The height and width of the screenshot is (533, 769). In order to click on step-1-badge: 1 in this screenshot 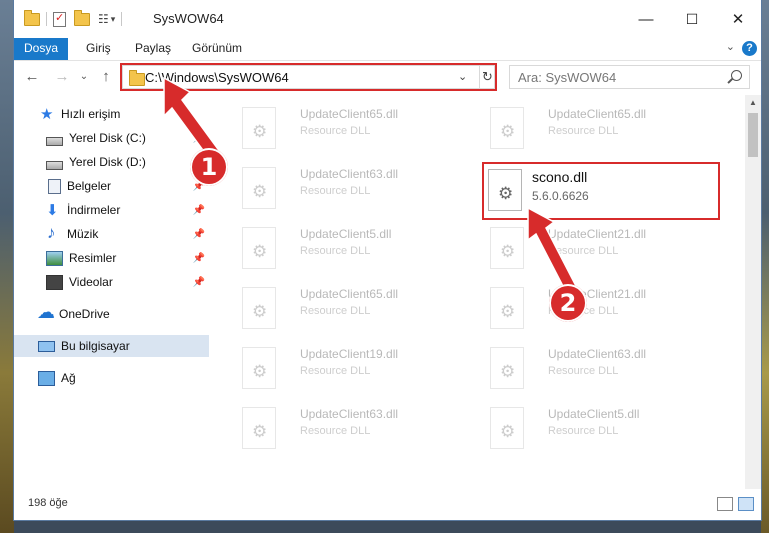, I will do `click(209, 167)`.